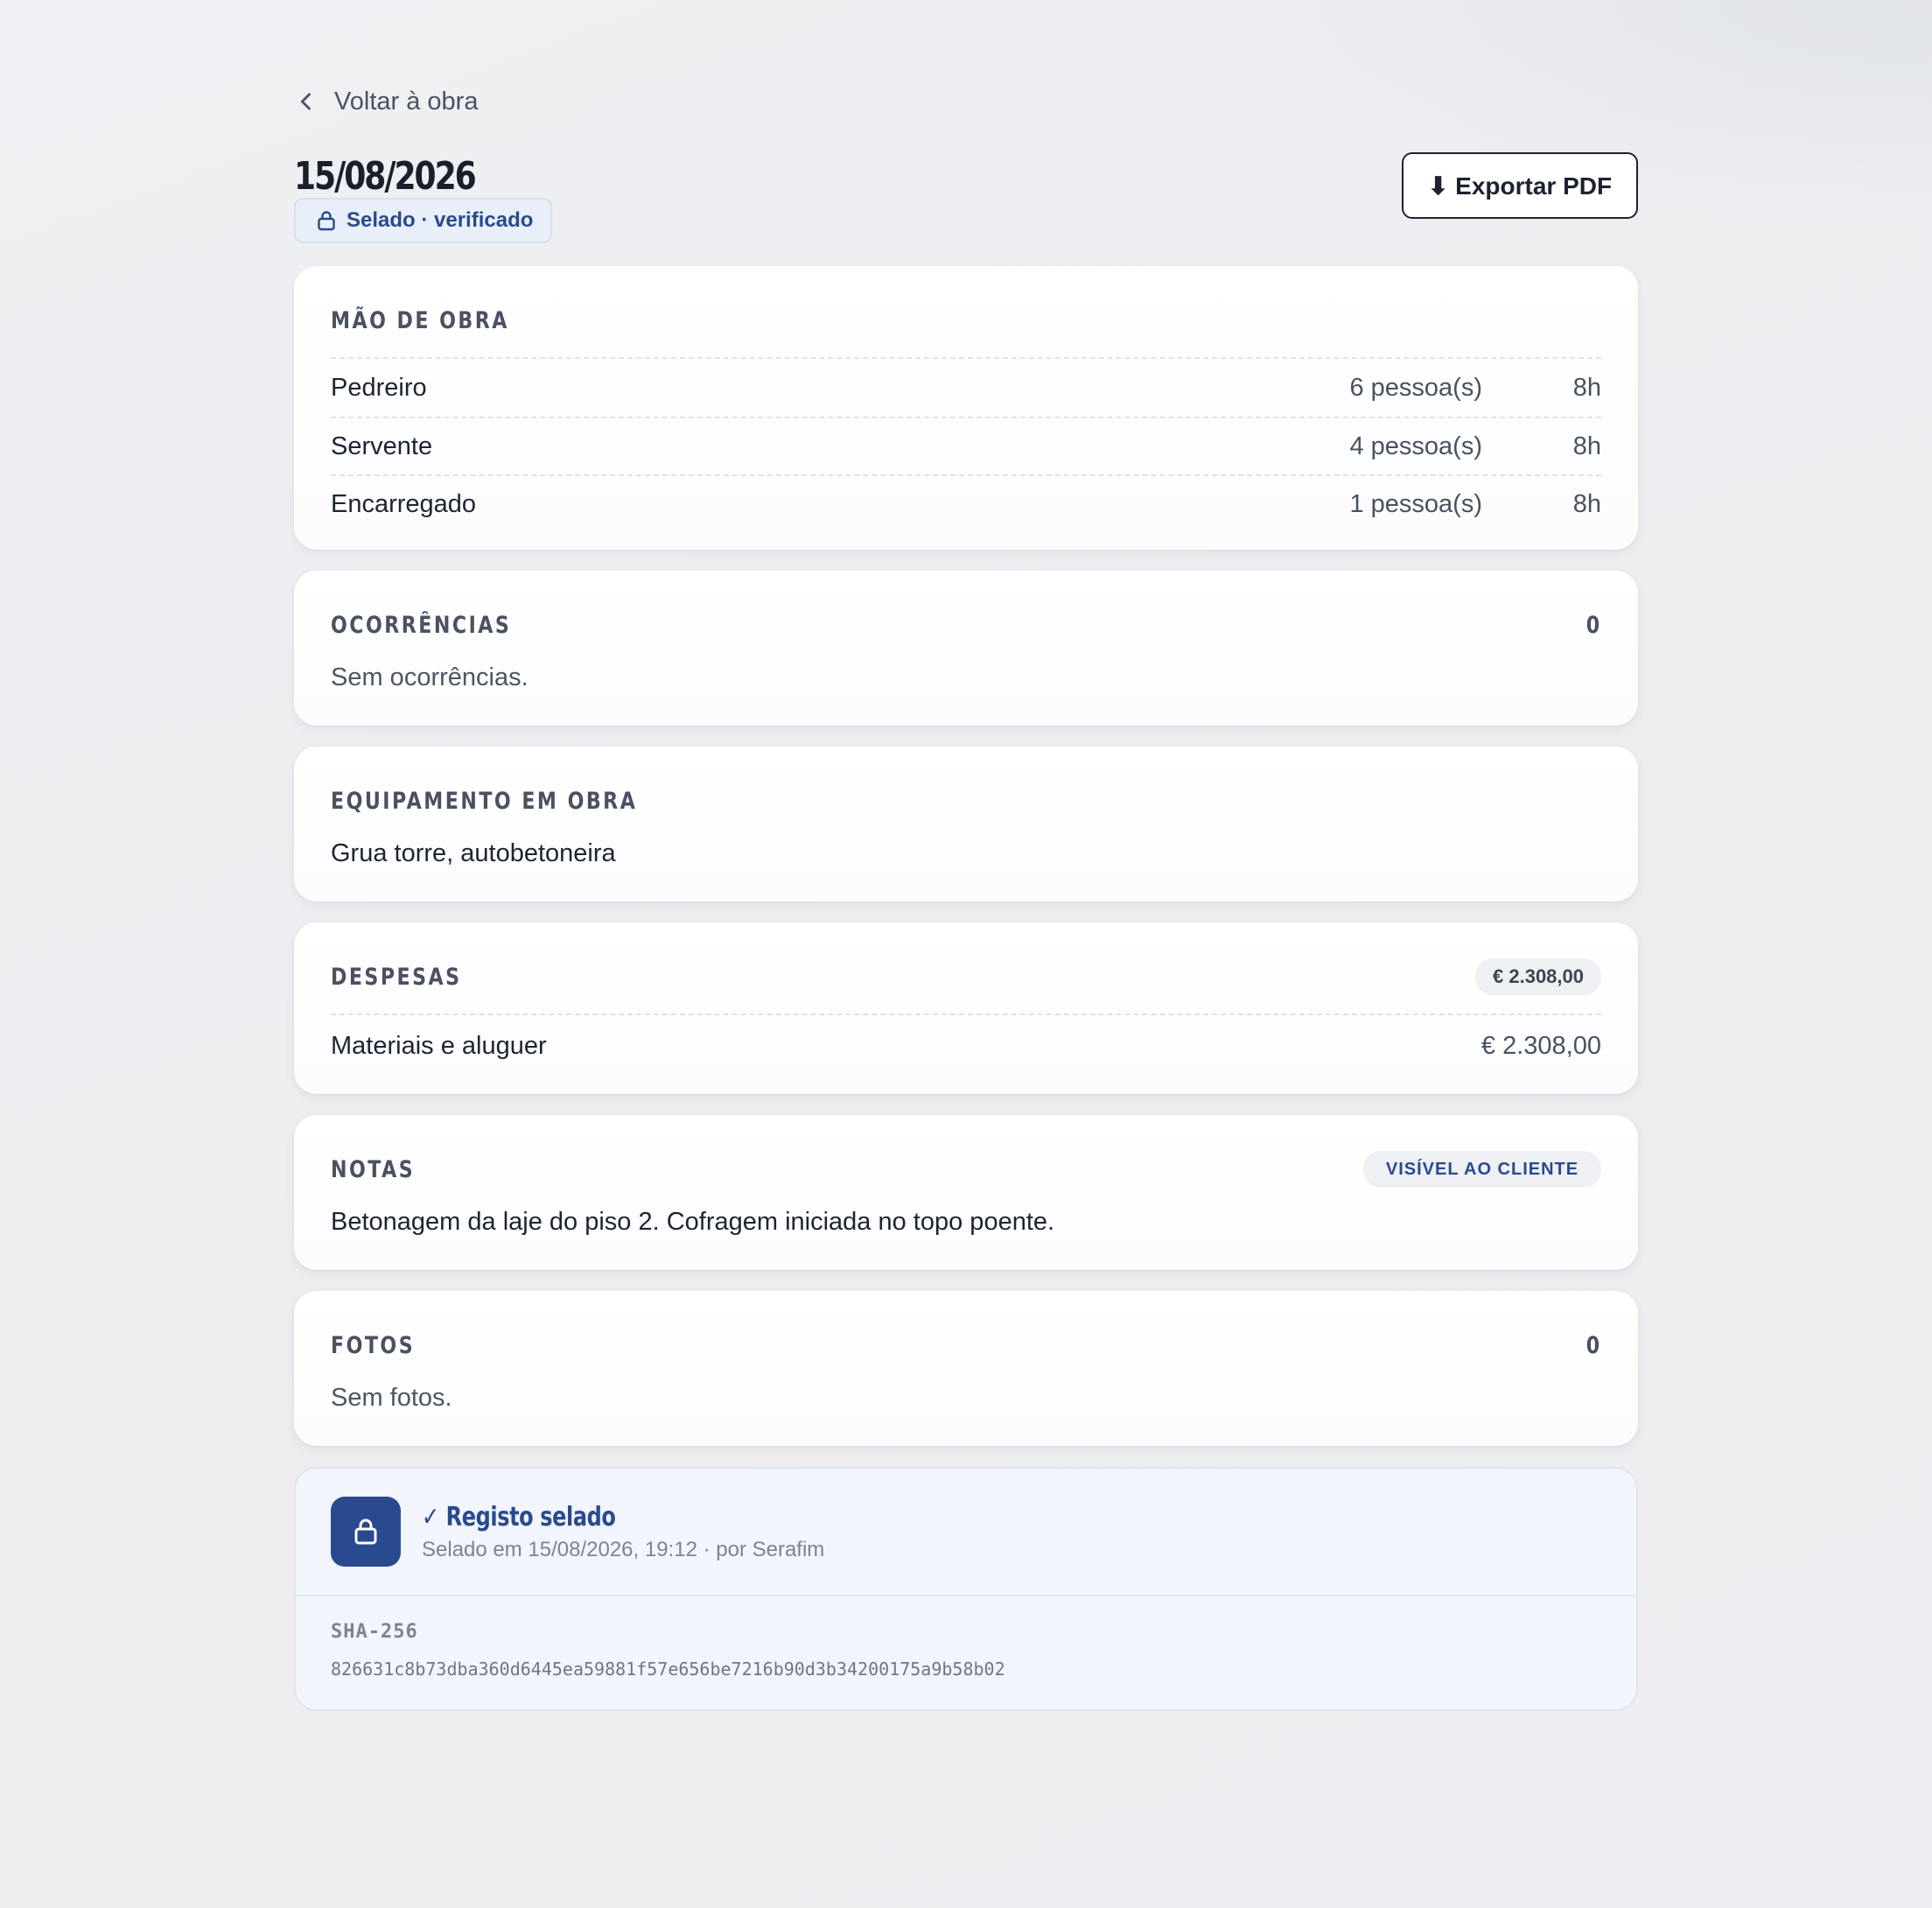 The width and height of the screenshot is (1932, 1908). Describe the element at coordinates (305, 101) in the screenshot. I see `chevron-left-icon` at that location.